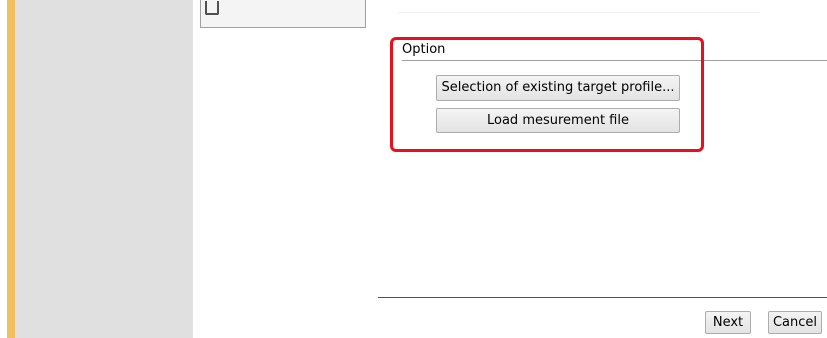 The image size is (827, 338). What do you see at coordinates (602, 297) in the screenshot?
I see `footer-divider` at bounding box center [602, 297].